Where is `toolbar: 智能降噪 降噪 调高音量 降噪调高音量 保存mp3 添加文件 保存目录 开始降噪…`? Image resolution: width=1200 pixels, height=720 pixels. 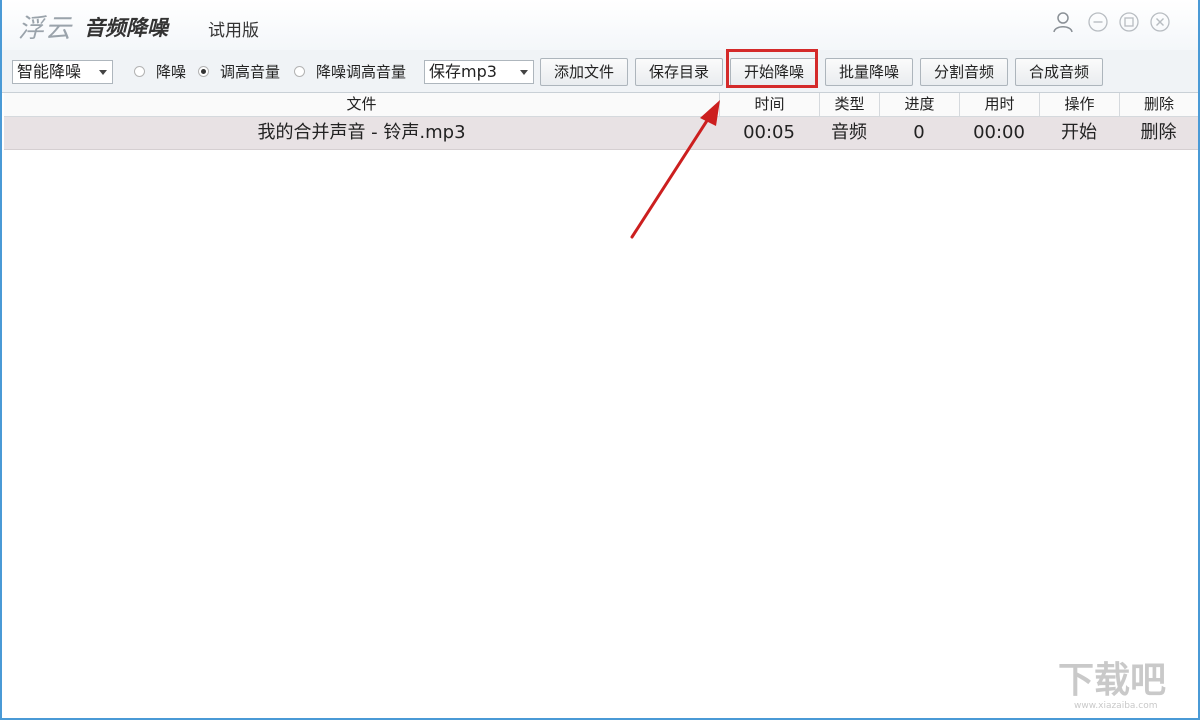 toolbar: 智能降噪 降噪 调高音量 降噪调高音量 保存mp3 添加文件 保存目录 开始降噪… is located at coordinates (600, 71).